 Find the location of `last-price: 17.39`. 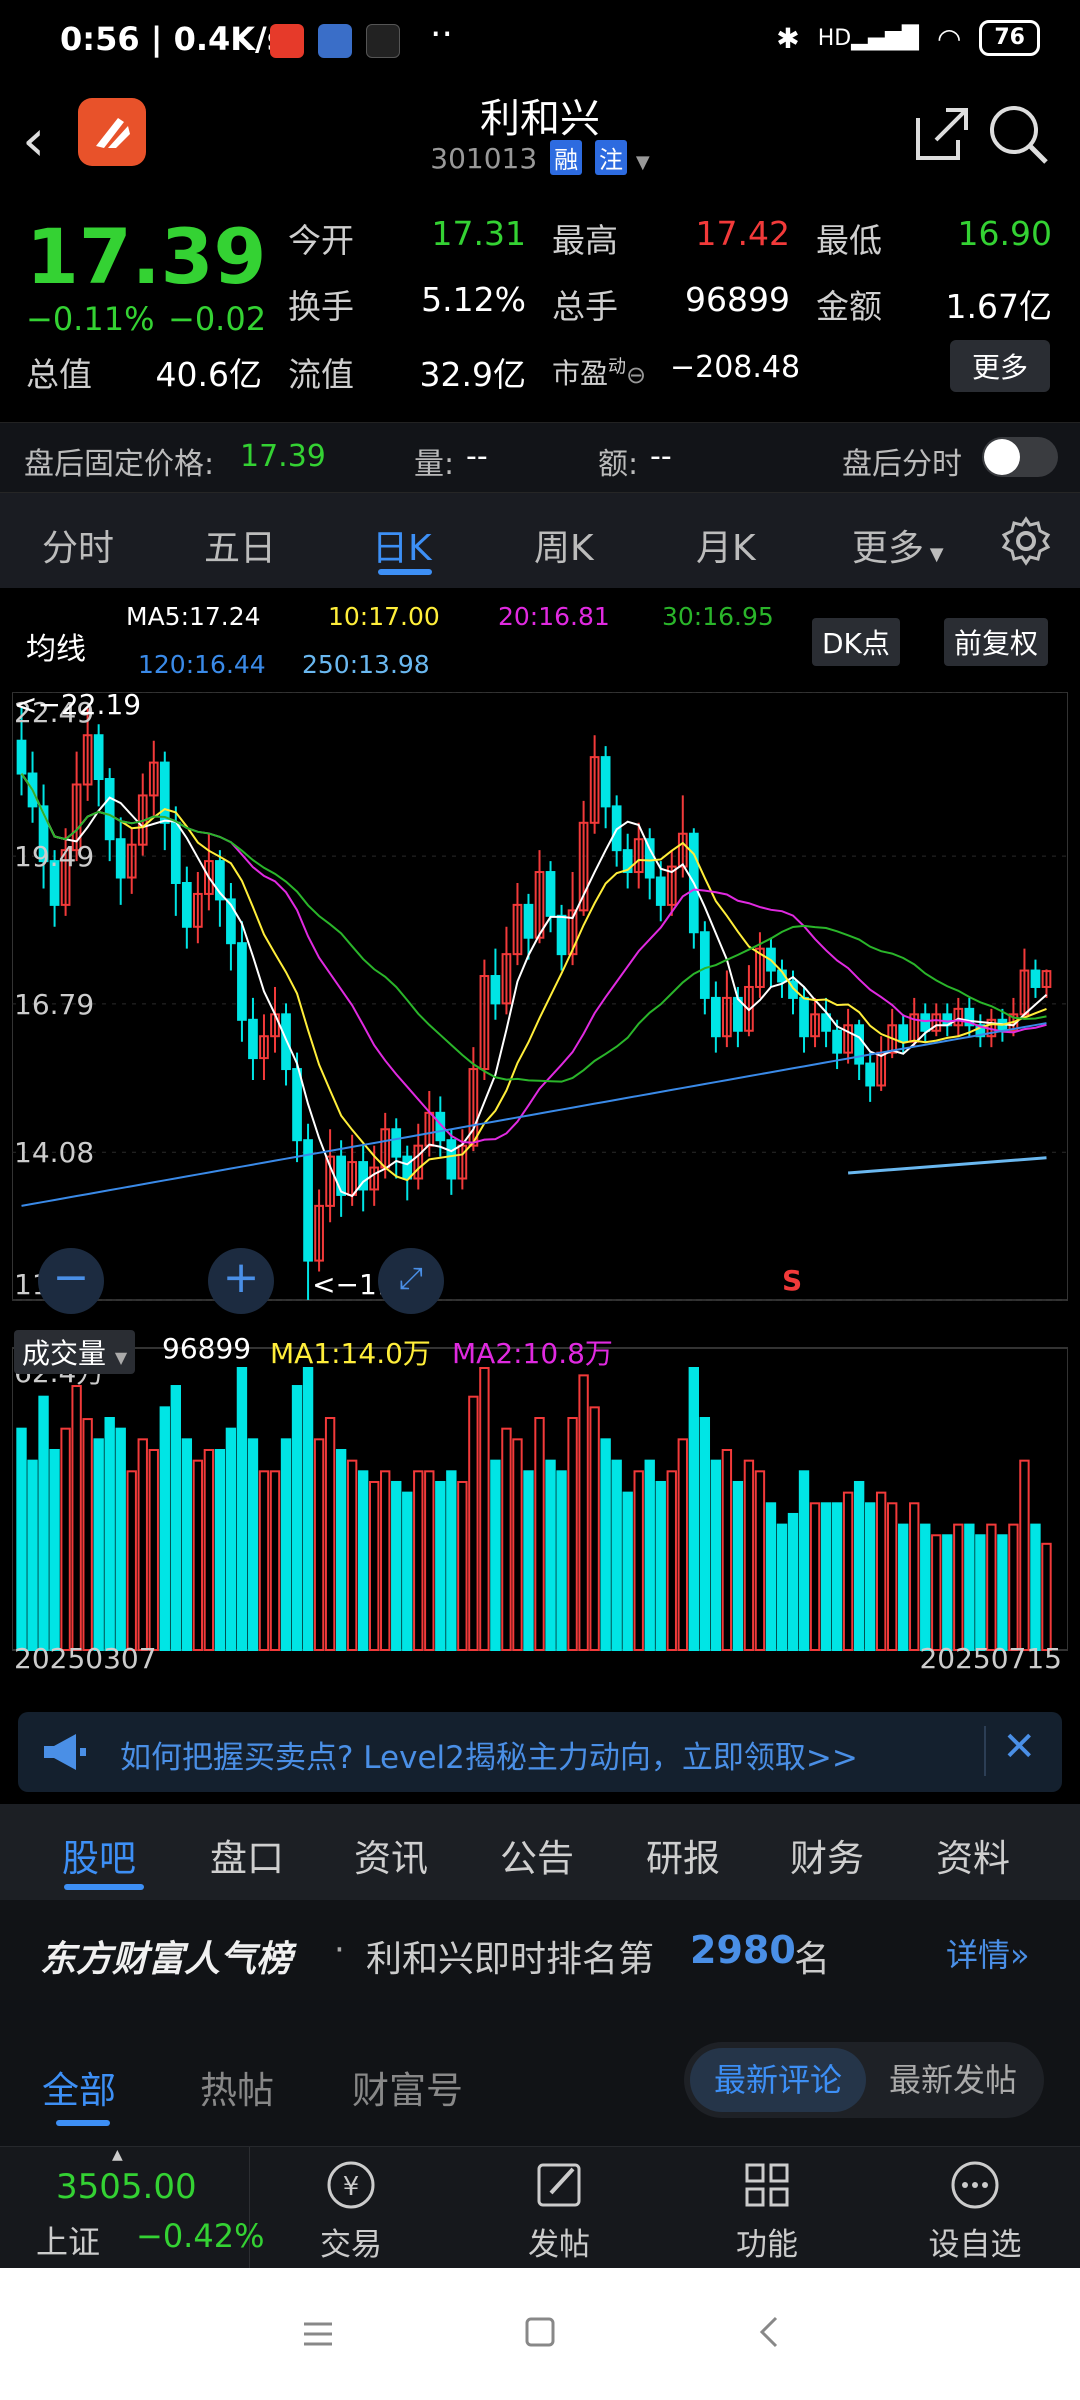

last-price: 17.39 is located at coordinates (146, 256).